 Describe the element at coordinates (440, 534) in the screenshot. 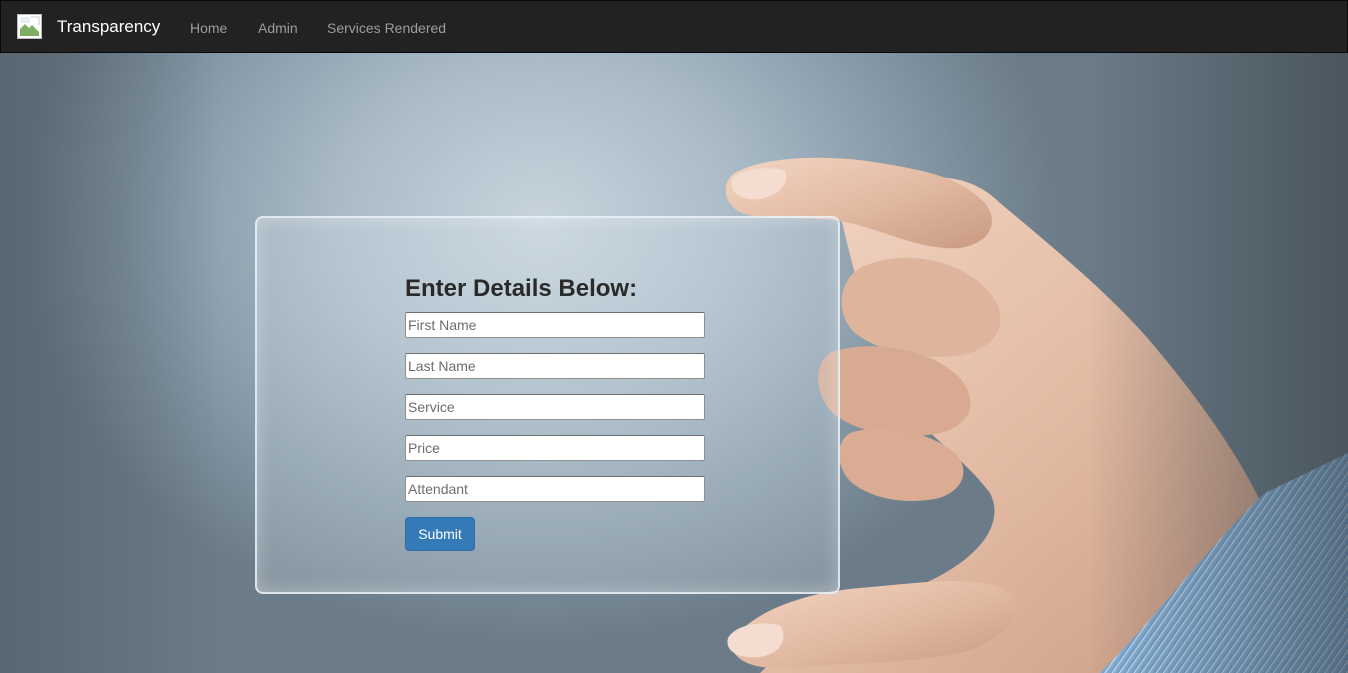

I see `submit-button: Submit` at that location.